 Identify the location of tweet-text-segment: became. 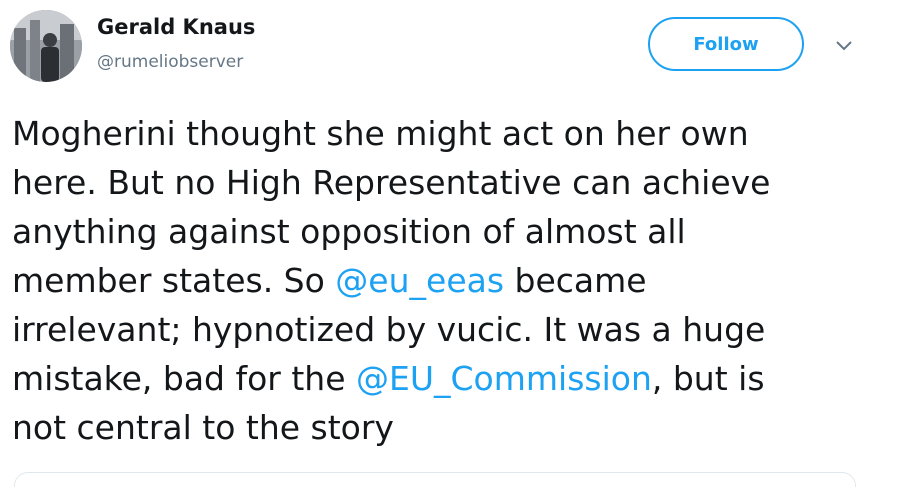
(575, 280).